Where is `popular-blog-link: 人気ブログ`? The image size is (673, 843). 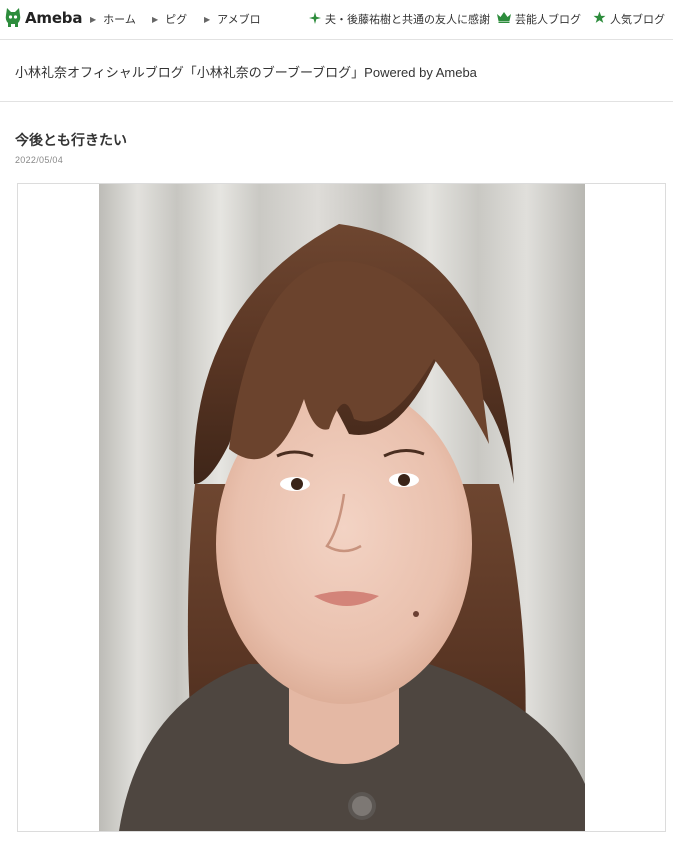 popular-blog-link: 人気ブログ is located at coordinates (629, 19).